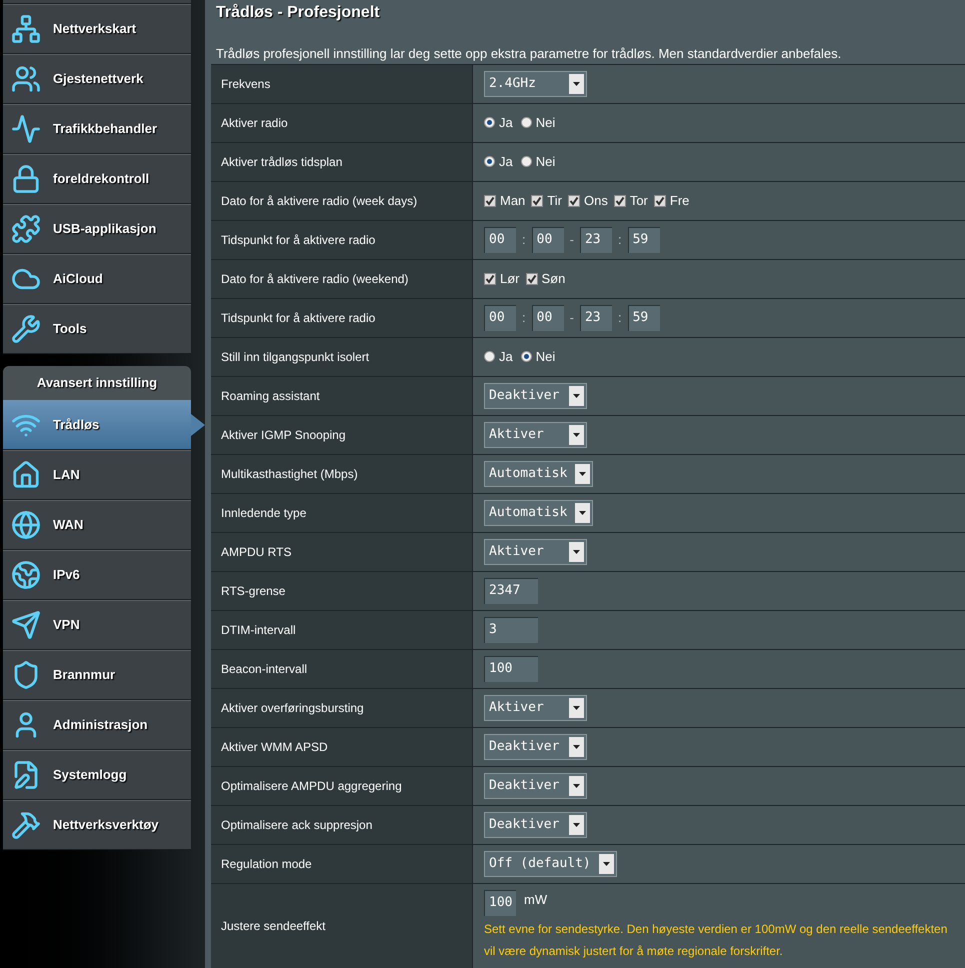 The height and width of the screenshot is (968, 965). What do you see at coordinates (26, 825) in the screenshot?
I see `tool-icon` at bounding box center [26, 825].